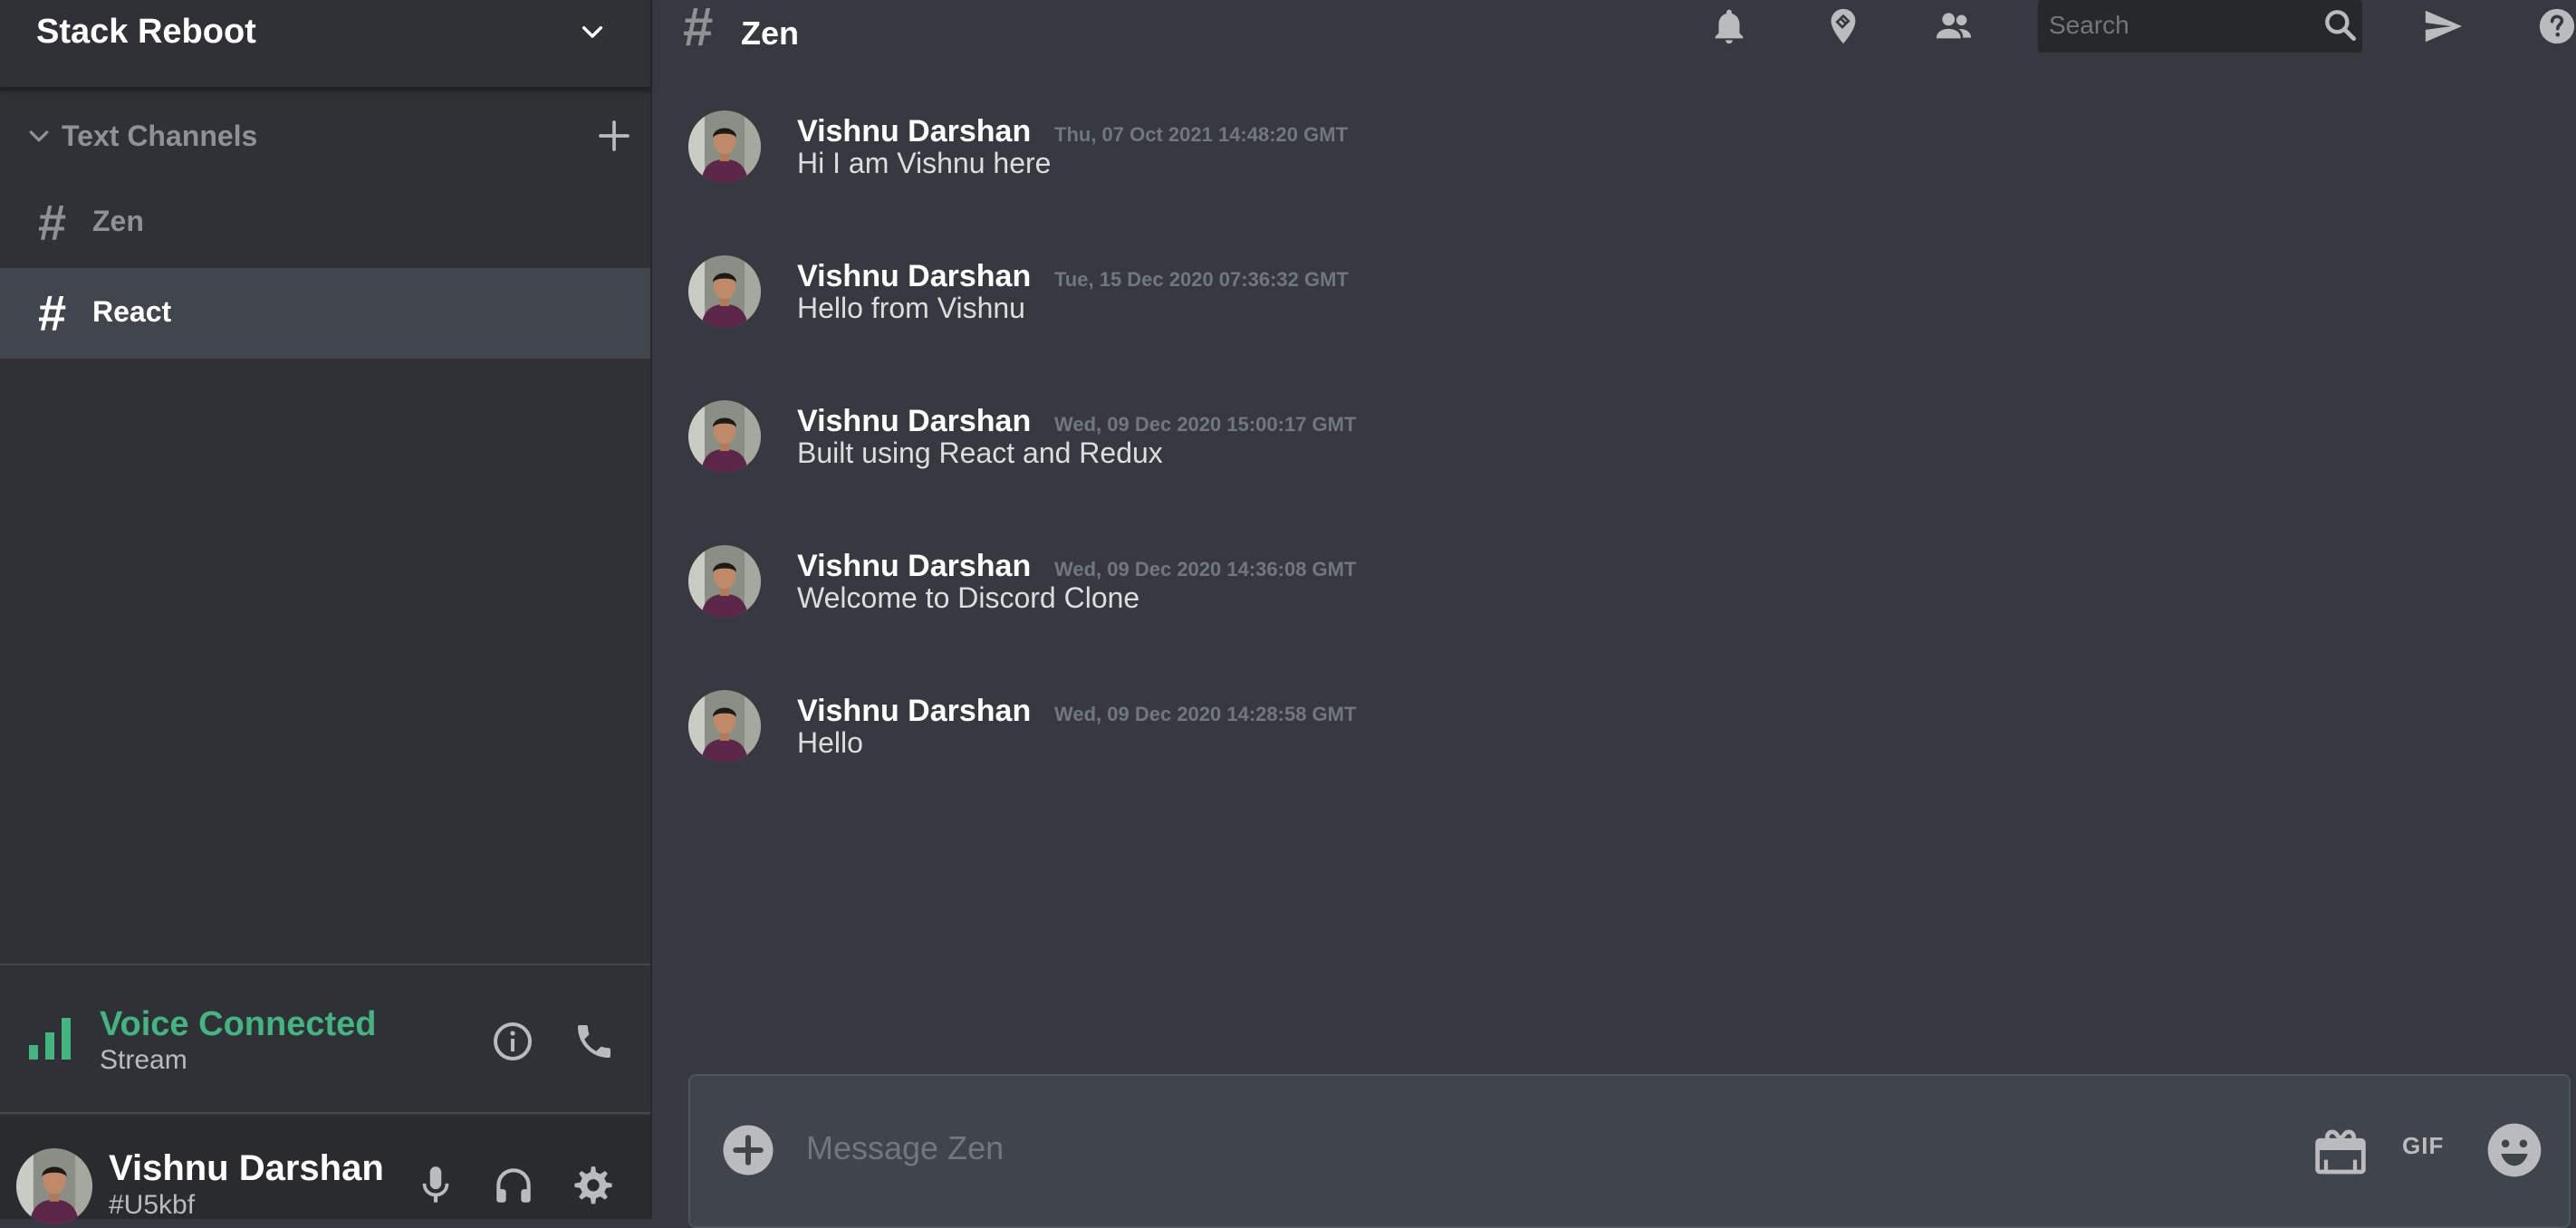 This screenshot has height=1228, width=2576. I want to click on info-icon, so click(512, 1042).